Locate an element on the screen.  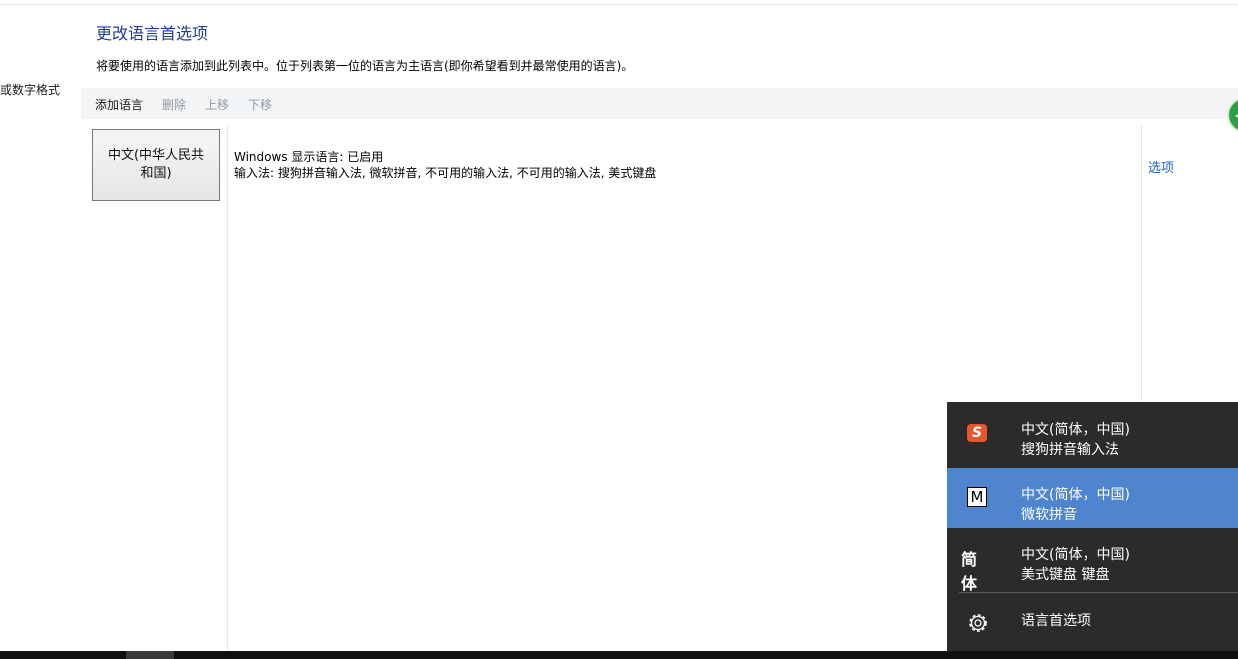
language-name-line1: 中文(中华人民共 is located at coordinates (156, 155).